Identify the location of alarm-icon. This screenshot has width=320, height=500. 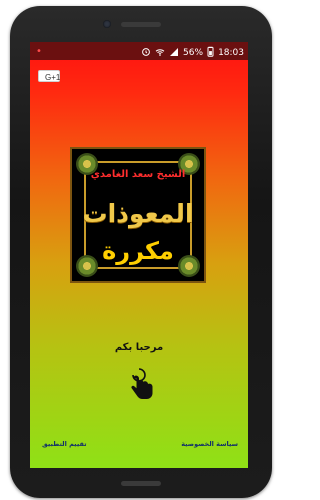
(146, 53).